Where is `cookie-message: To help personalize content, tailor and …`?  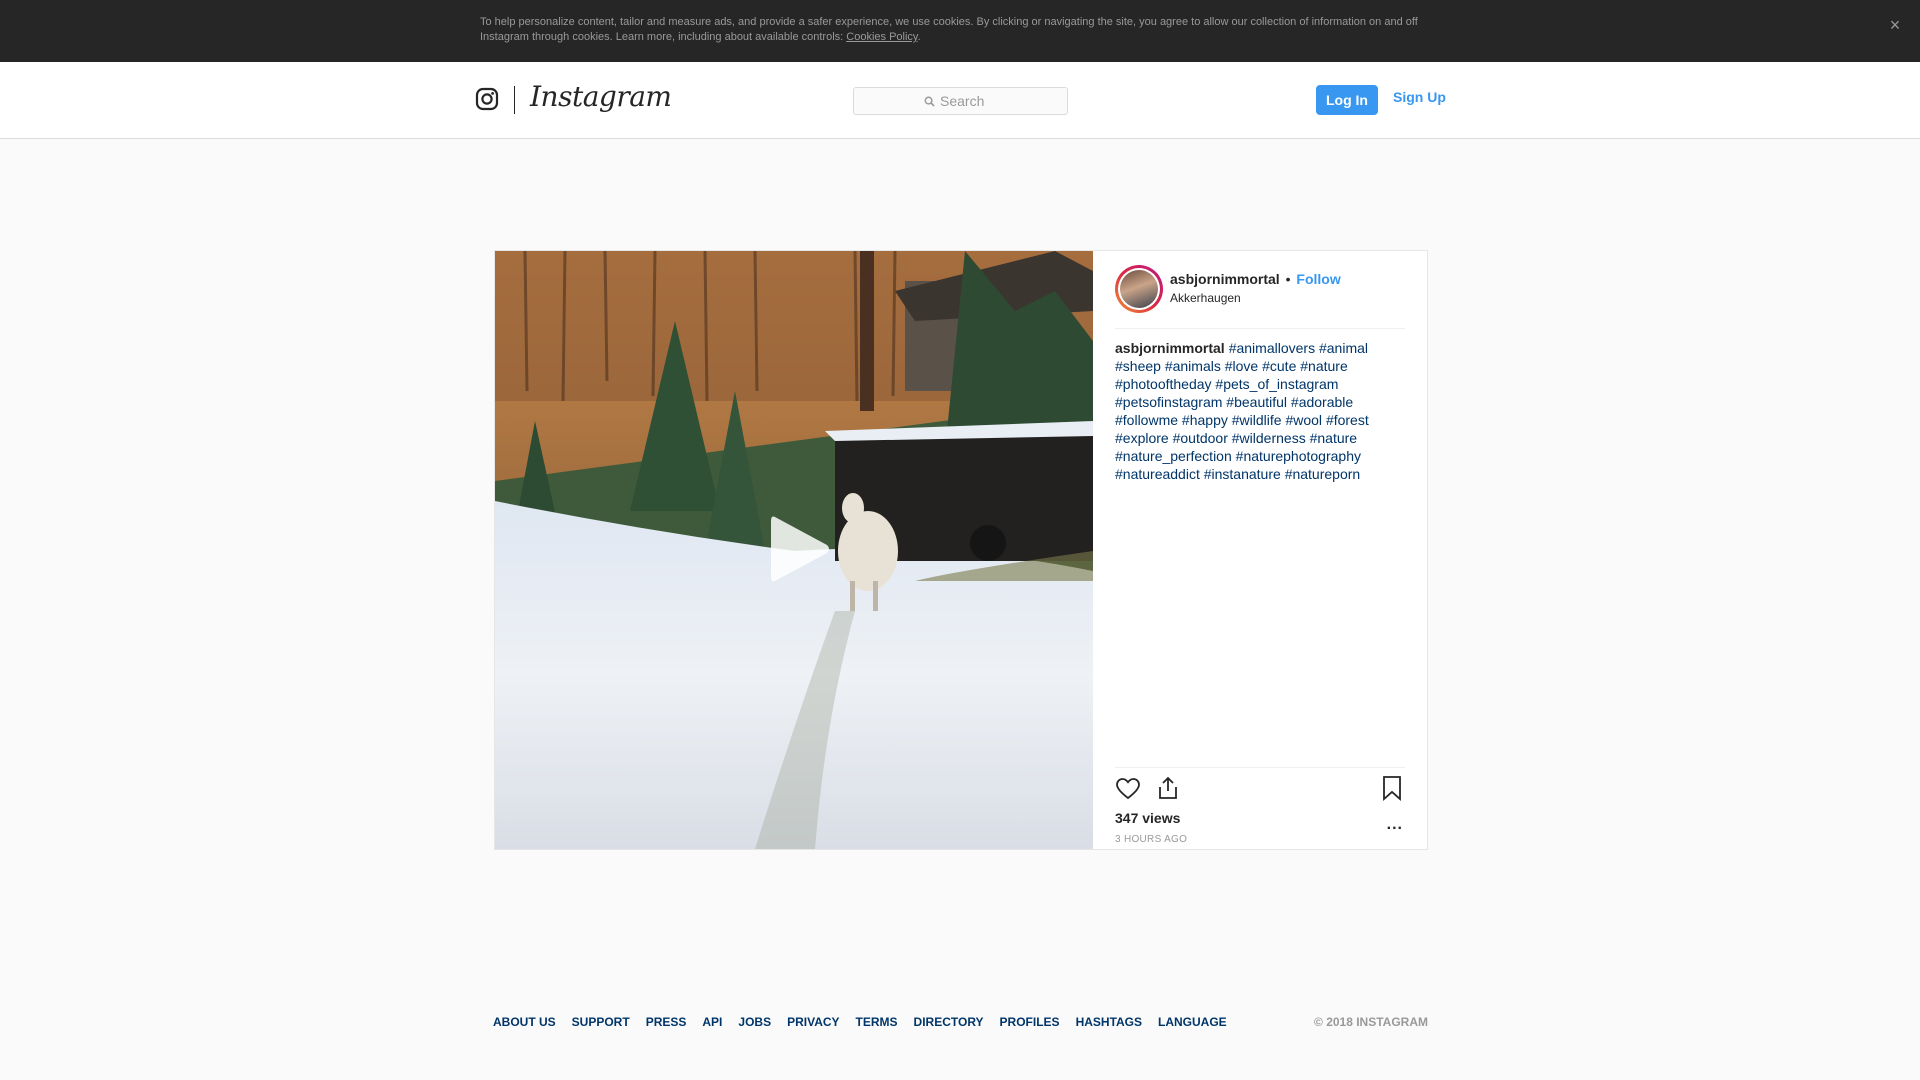
cookie-message: To help personalize content, tailor and … is located at coordinates (949, 29).